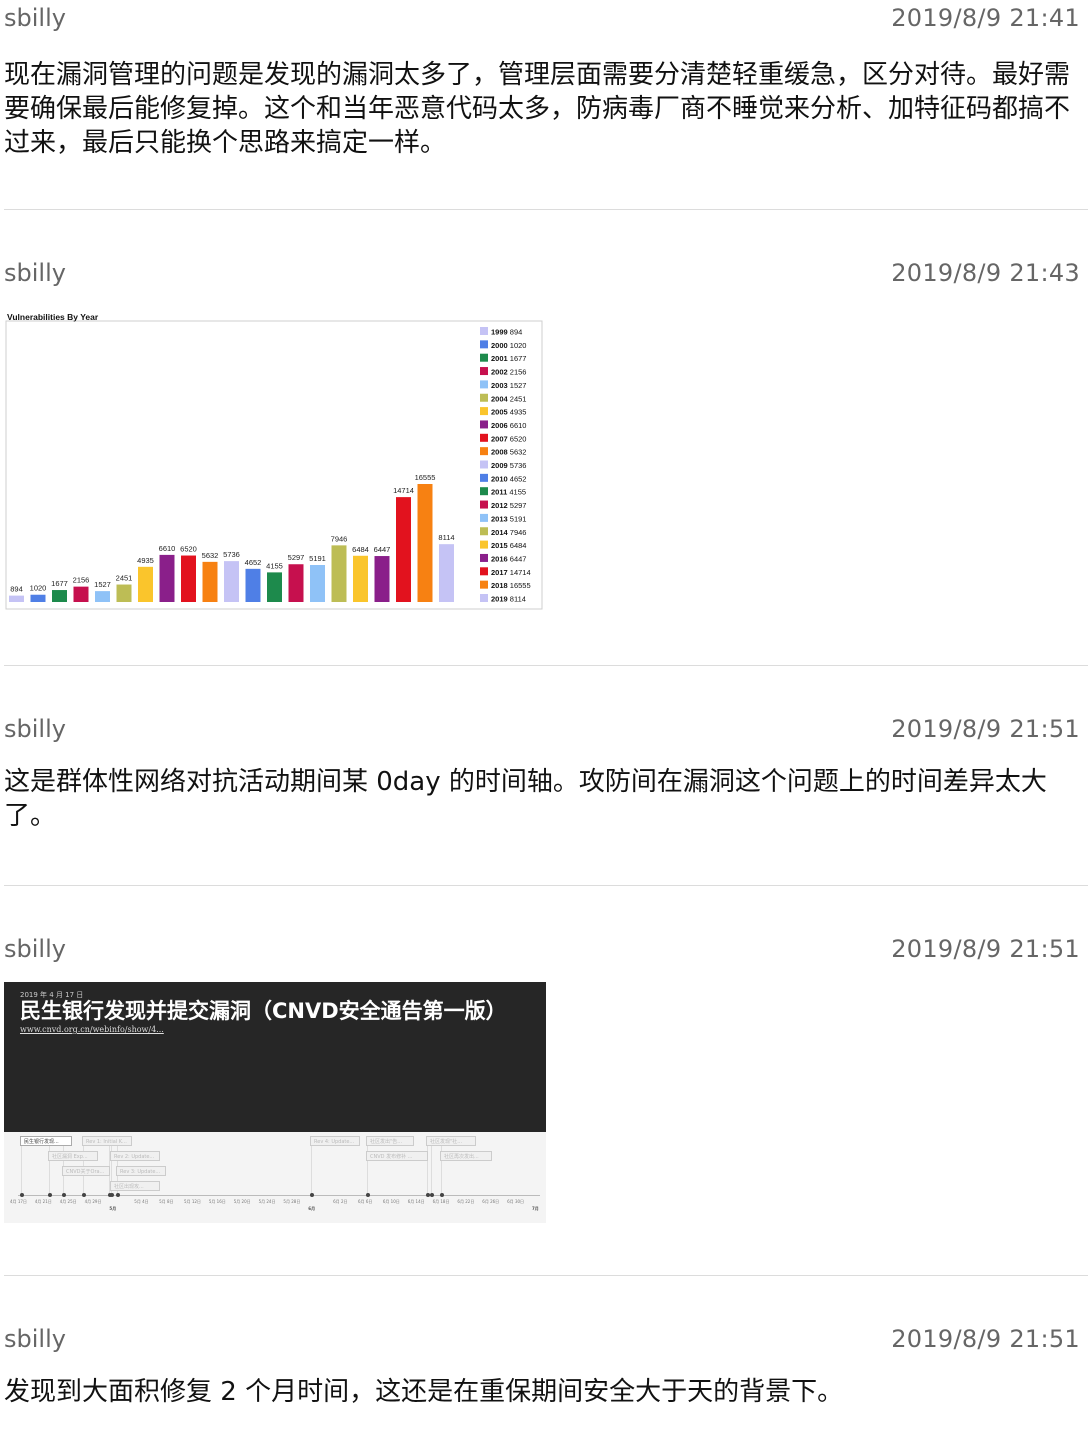  I want to click on bar-2007, so click(188, 578).